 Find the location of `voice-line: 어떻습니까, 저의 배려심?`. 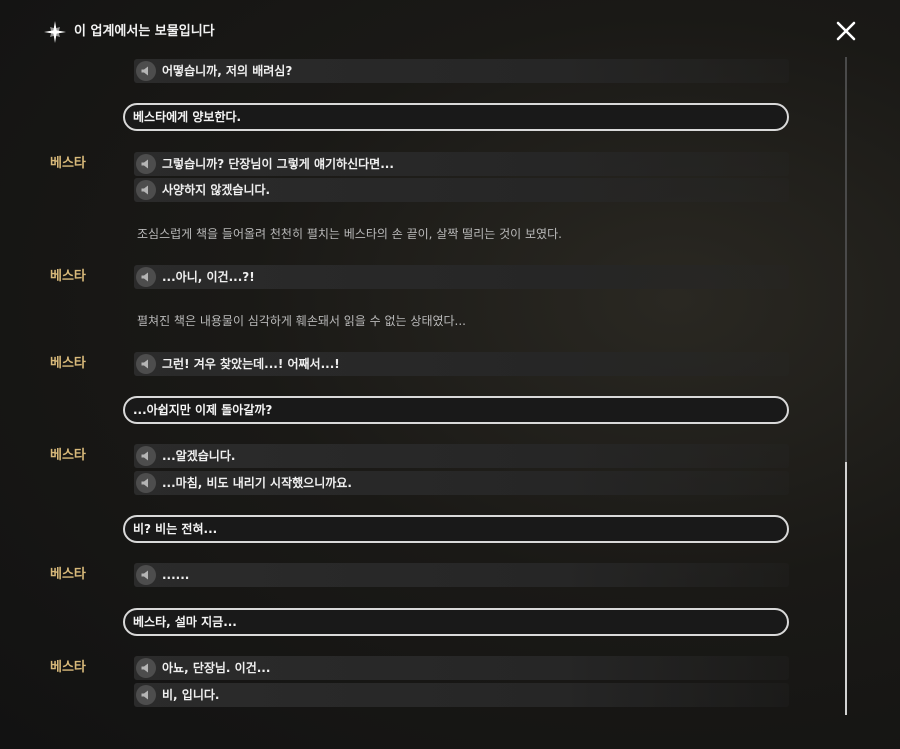

voice-line: 어떻습니까, 저의 배려심? is located at coordinates (461, 71).